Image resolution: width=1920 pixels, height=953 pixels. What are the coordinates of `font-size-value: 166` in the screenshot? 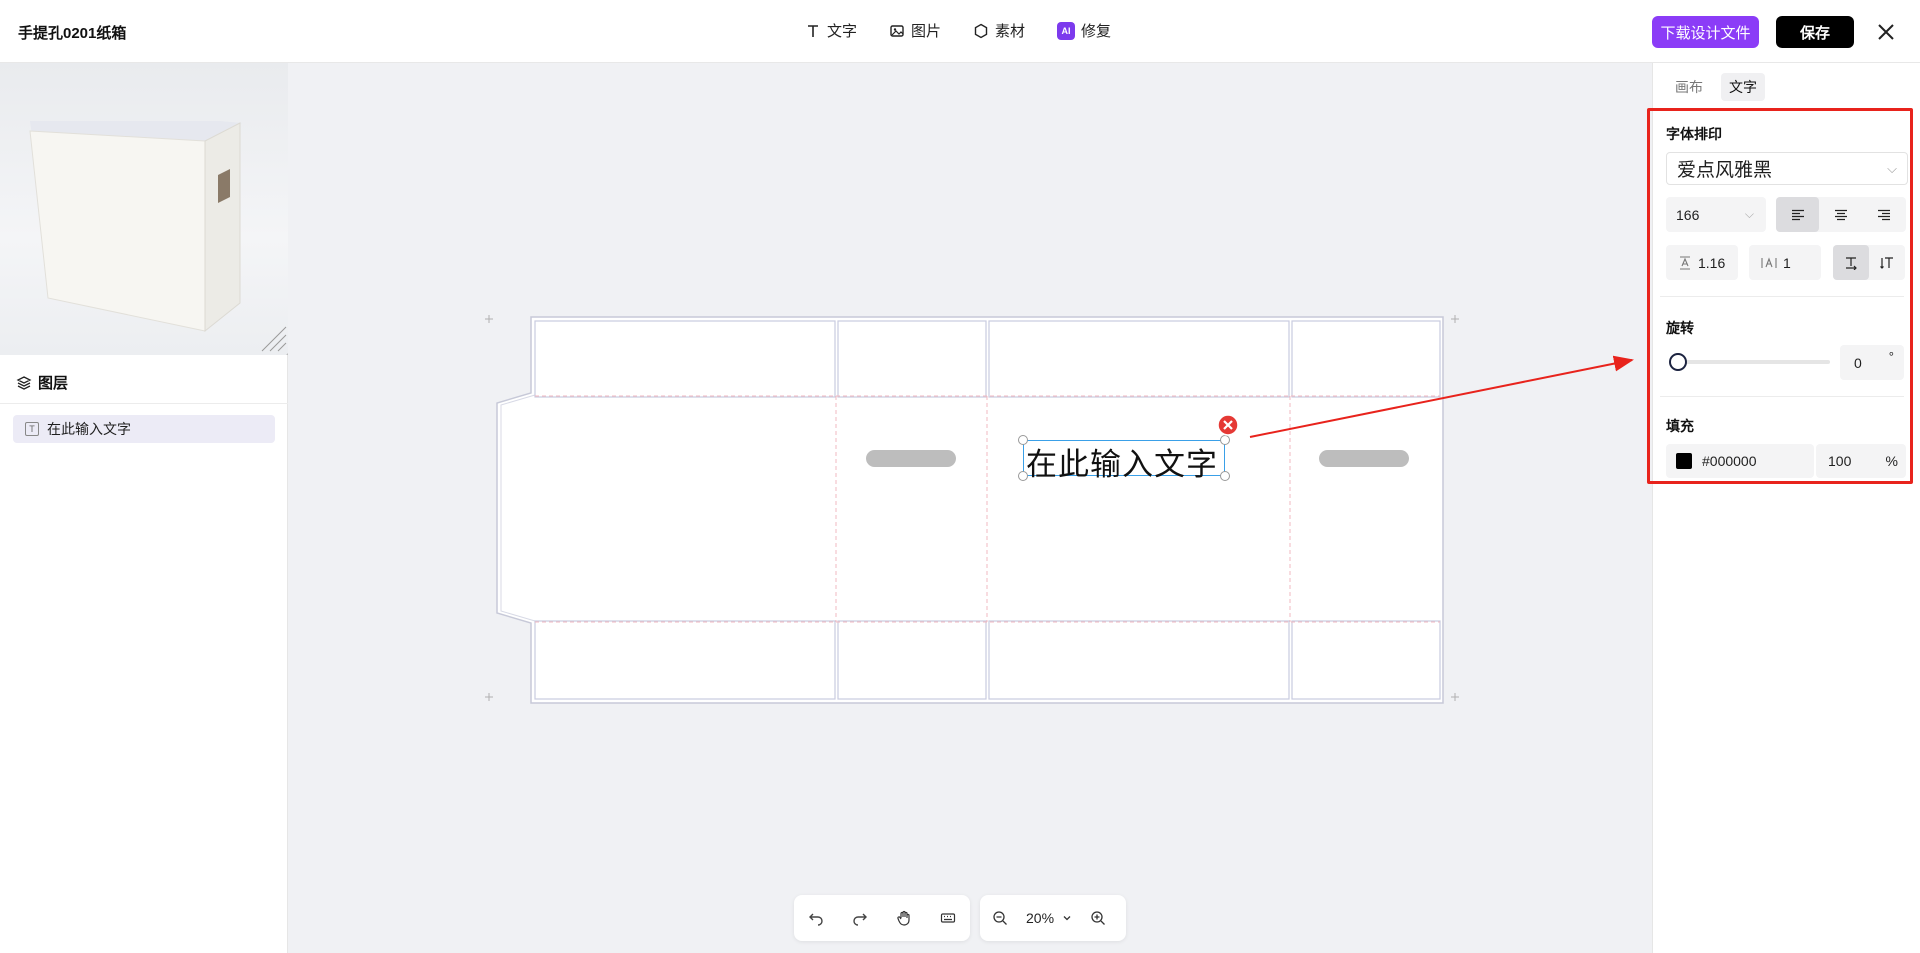 It's located at (1688, 214).